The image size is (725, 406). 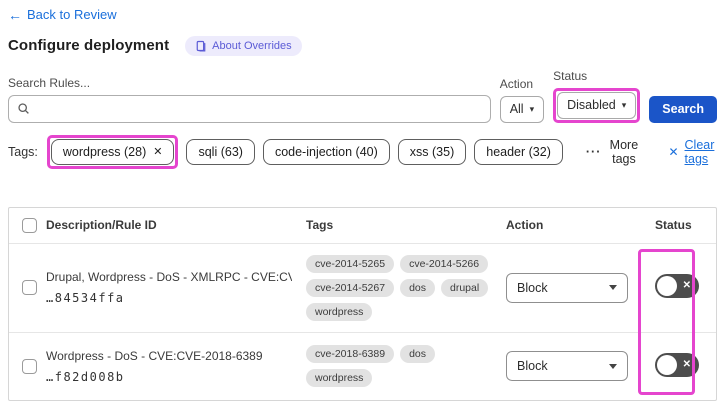 I want to click on search-box, so click(x=249, y=108).